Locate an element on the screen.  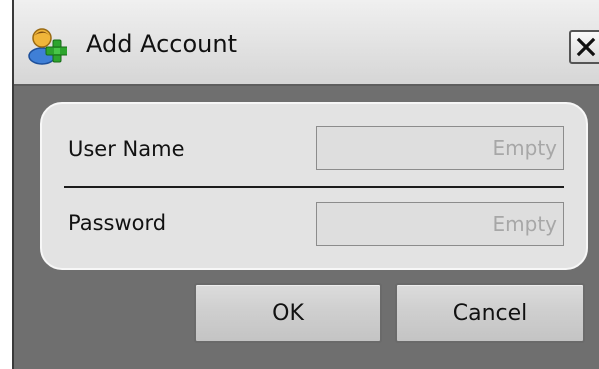
password-input is located at coordinates (440, 224).